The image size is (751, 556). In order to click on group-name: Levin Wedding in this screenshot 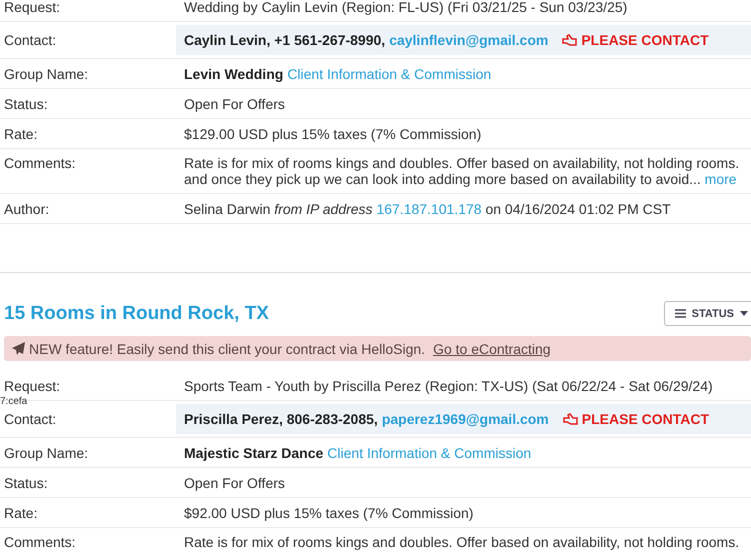, I will do `click(234, 74)`.